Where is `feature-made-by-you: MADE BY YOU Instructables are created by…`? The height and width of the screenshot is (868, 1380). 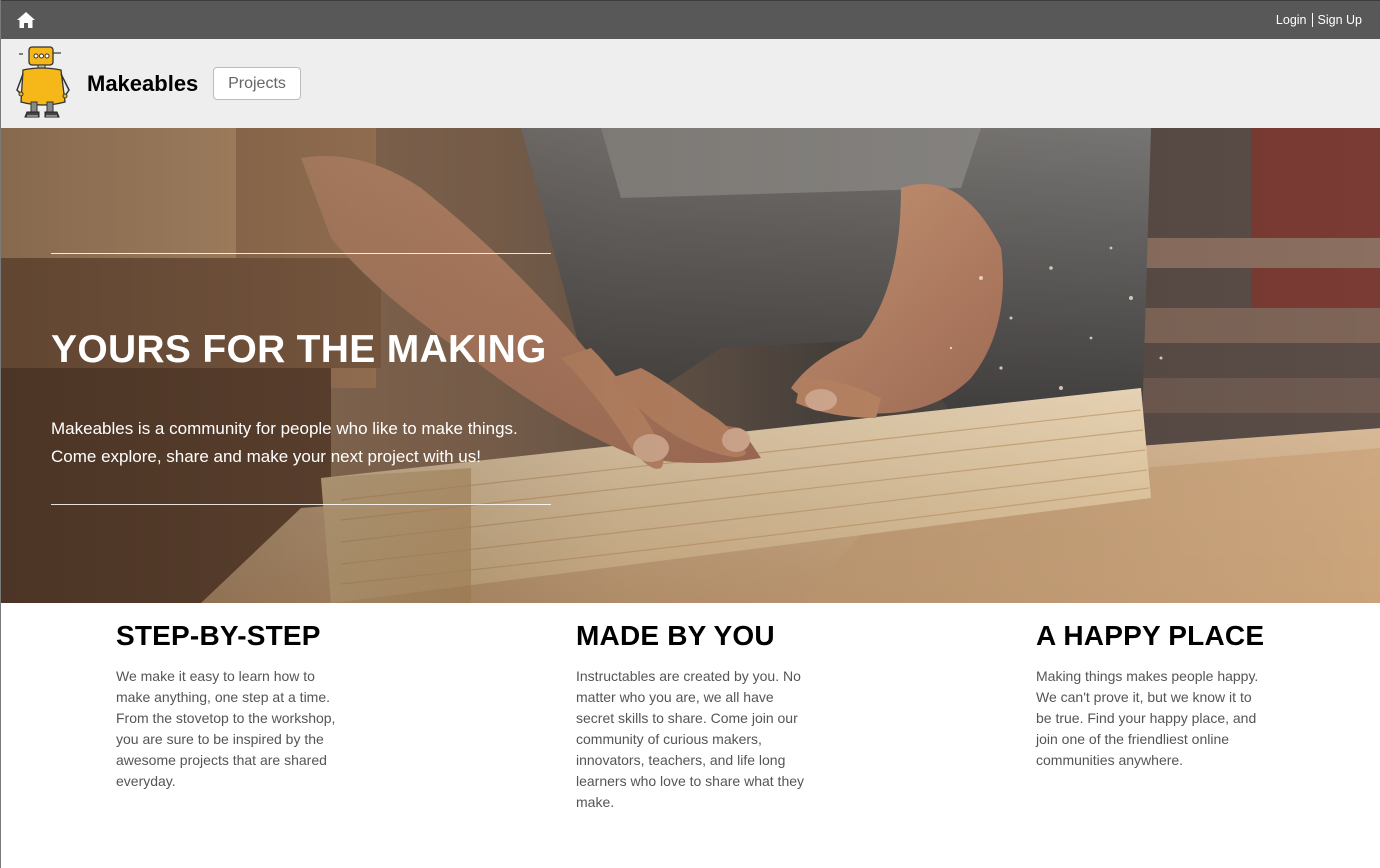
feature-made-by-you: MADE BY YOU Instructables are created by… is located at coordinates (696, 716).